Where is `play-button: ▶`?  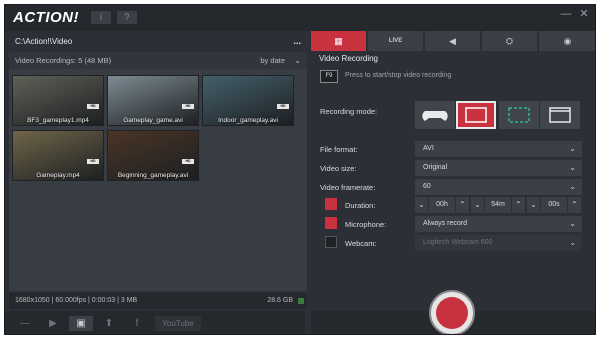
play-button: ▶ is located at coordinates (53, 323).